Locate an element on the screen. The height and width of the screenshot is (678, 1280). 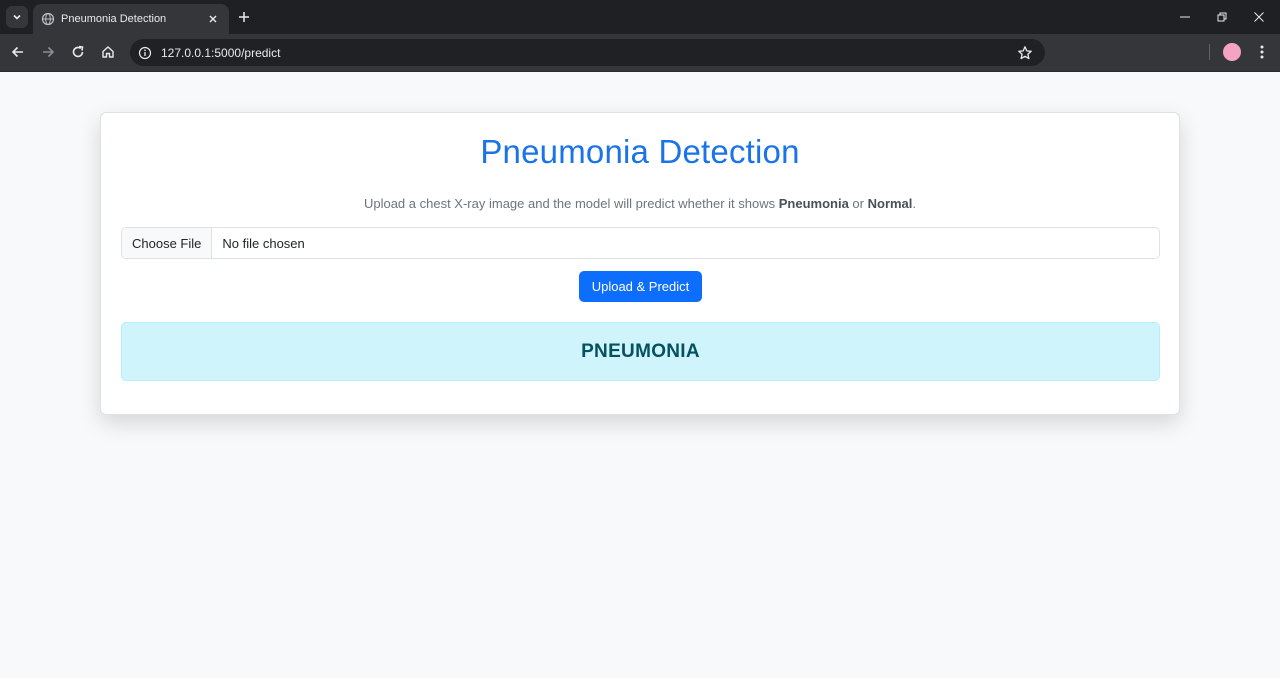
upload-predict-button: Upload & Predict is located at coordinates (640, 286).